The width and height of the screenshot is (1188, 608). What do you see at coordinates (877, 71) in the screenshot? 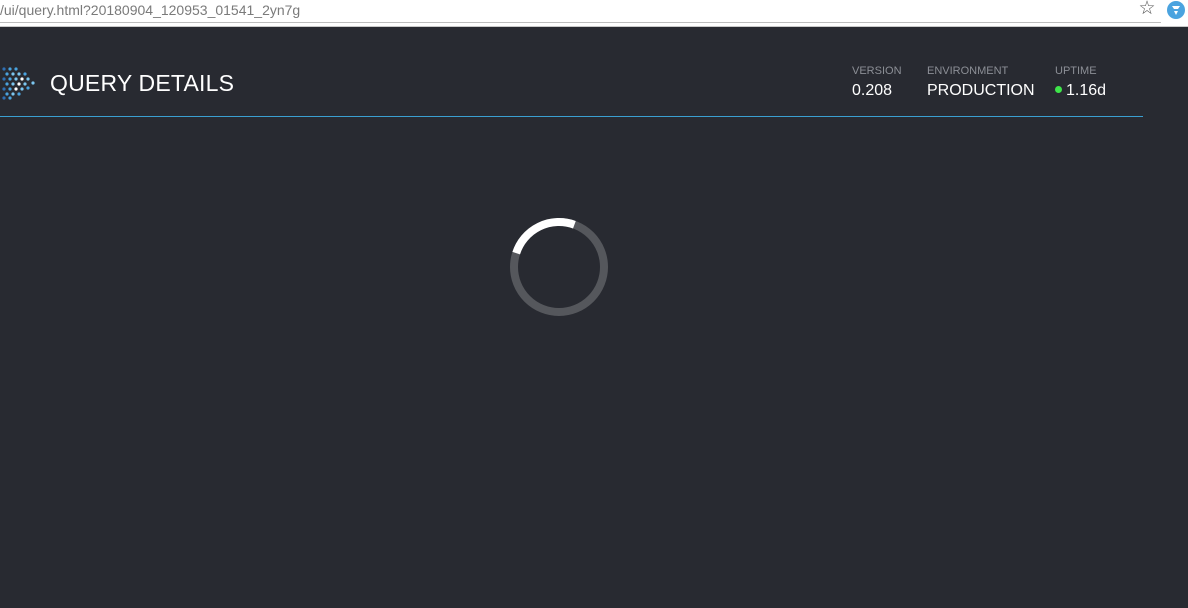
I see `version-label: VERSION` at bounding box center [877, 71].